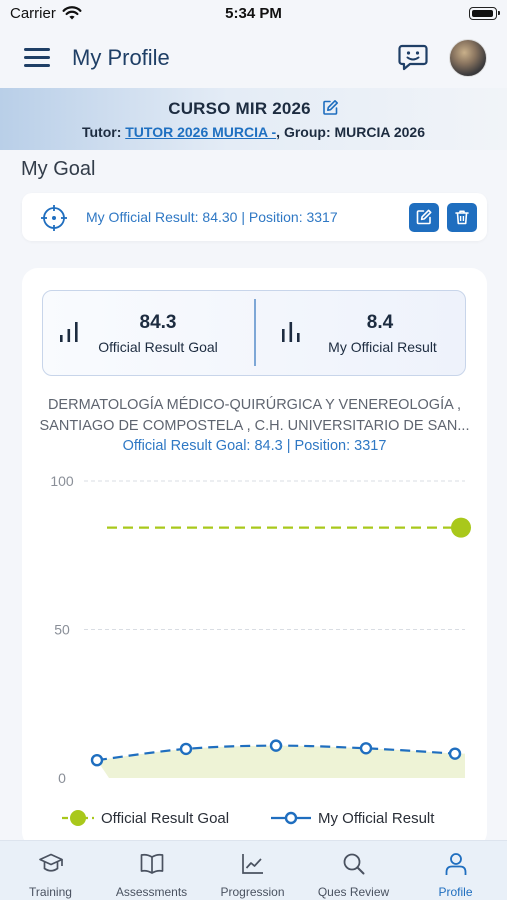 The image size is (507, 900). I want to click on clock-time: 5:34 PM, so click(253, 13).